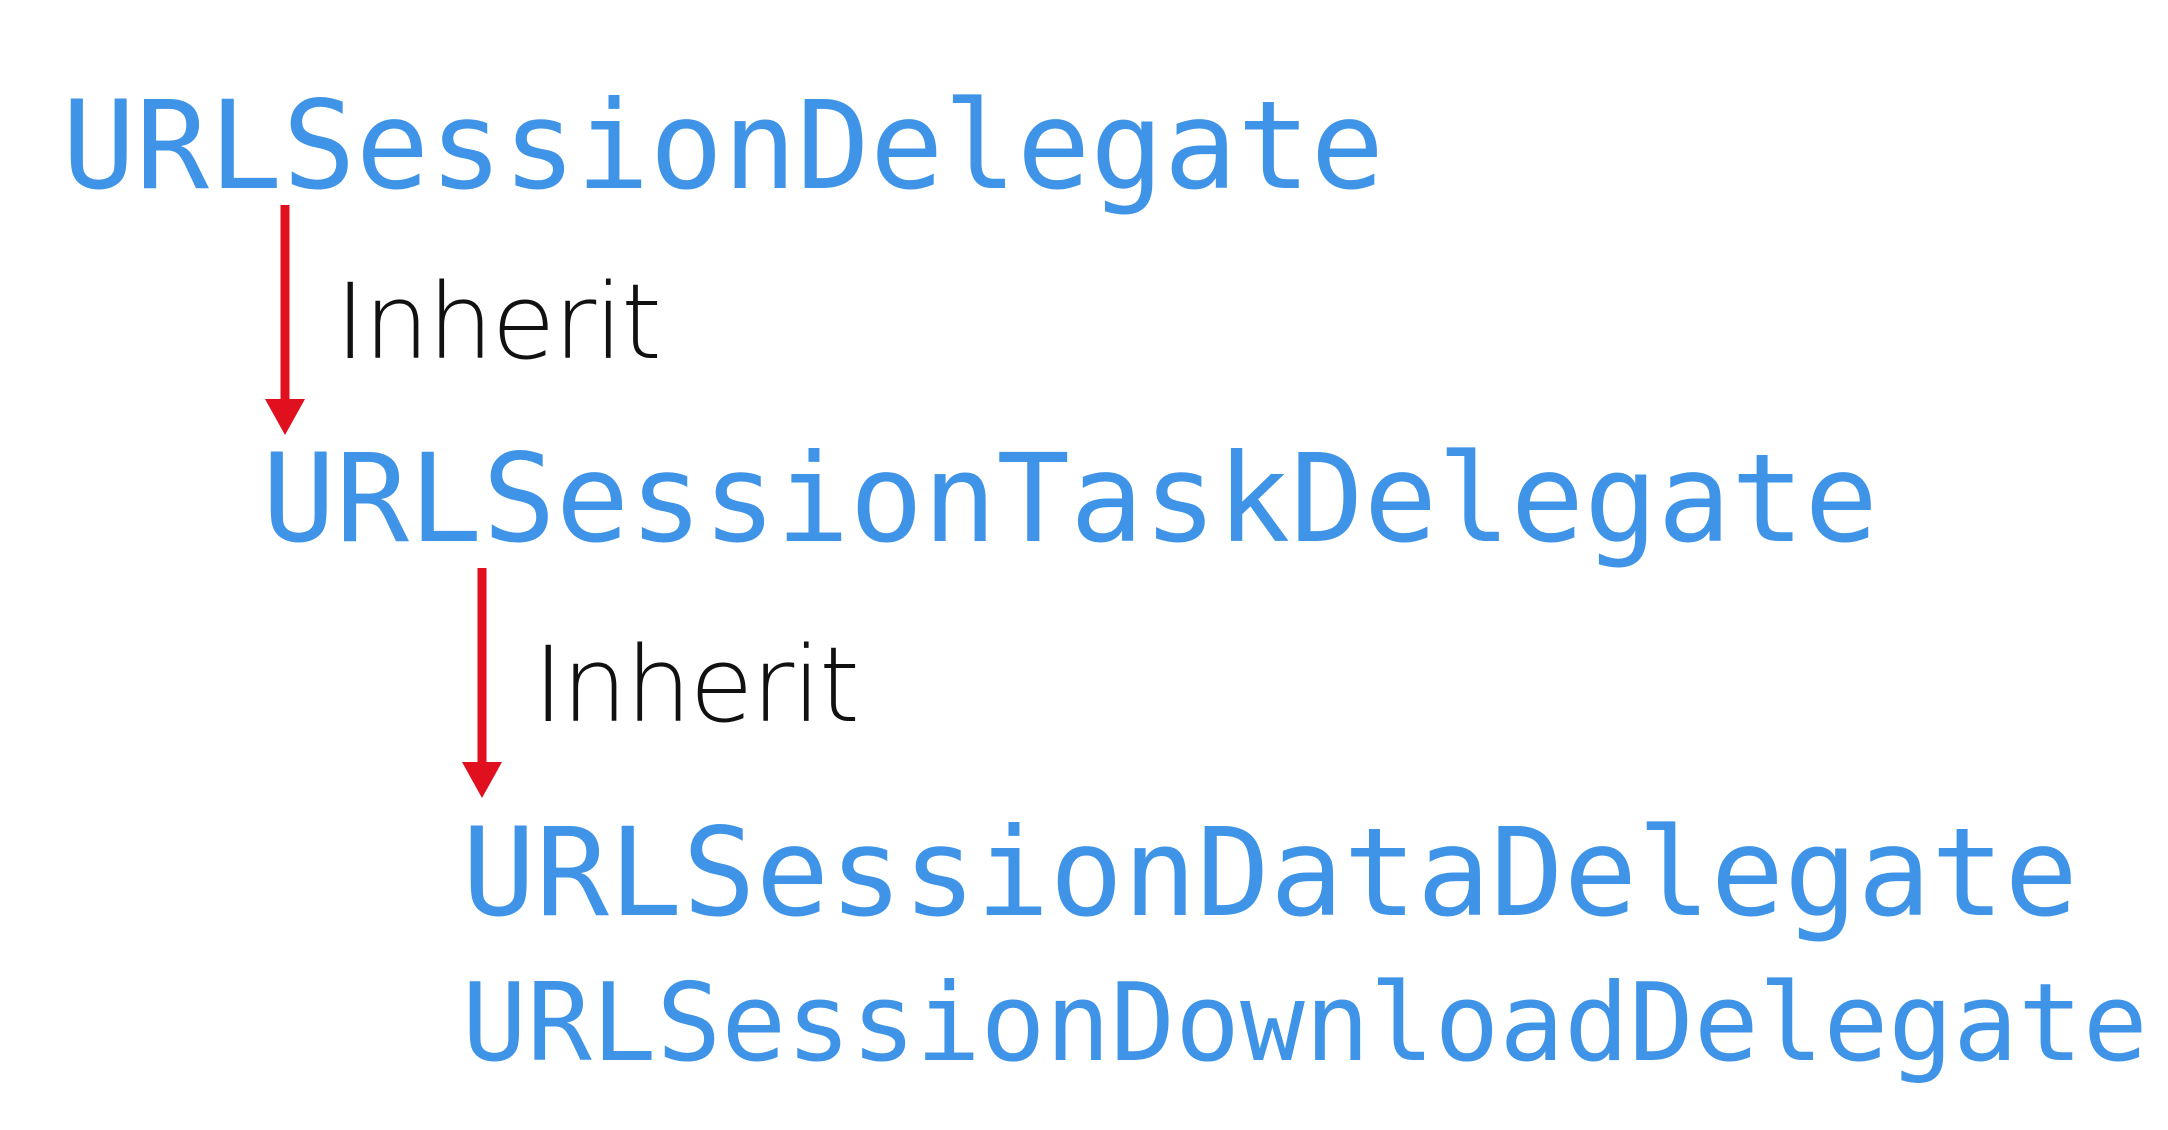 Image resolution: width=2168 pixels, height=1130 pixels. I want to click on inherit-label-1: Inherit, so click(498, 322).